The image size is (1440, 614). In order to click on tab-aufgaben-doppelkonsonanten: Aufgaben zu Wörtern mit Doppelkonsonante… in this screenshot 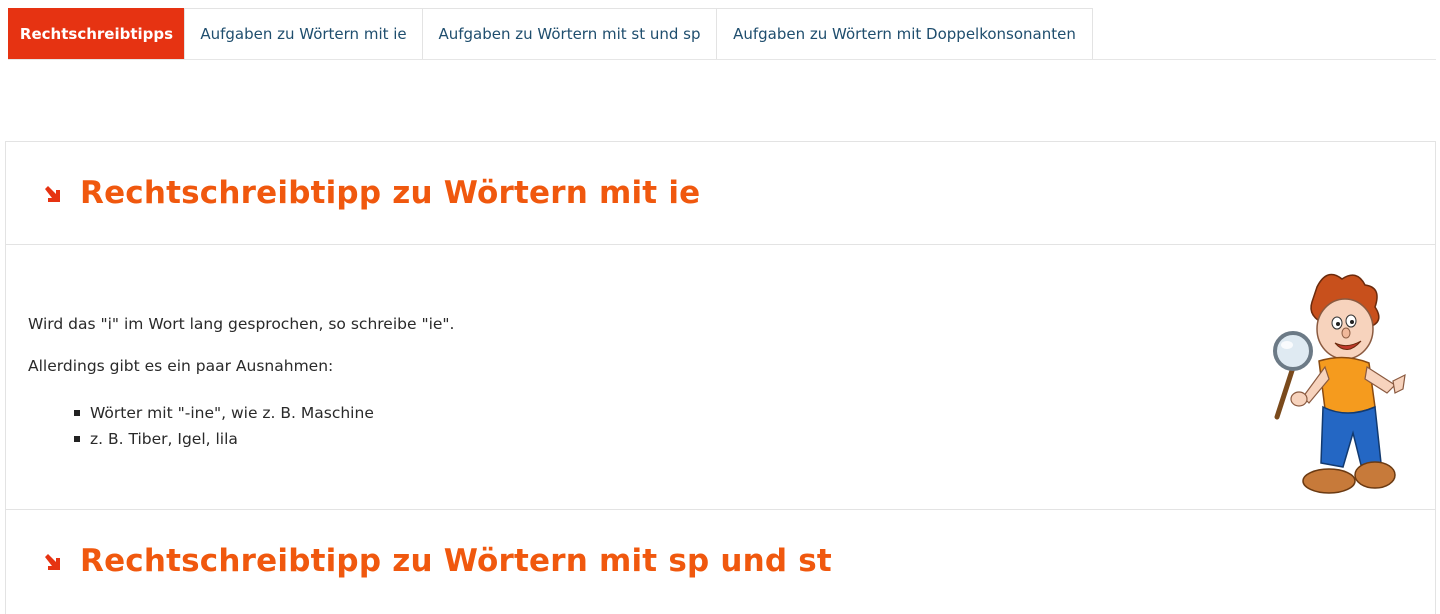, I will do `click(904, 33)`.